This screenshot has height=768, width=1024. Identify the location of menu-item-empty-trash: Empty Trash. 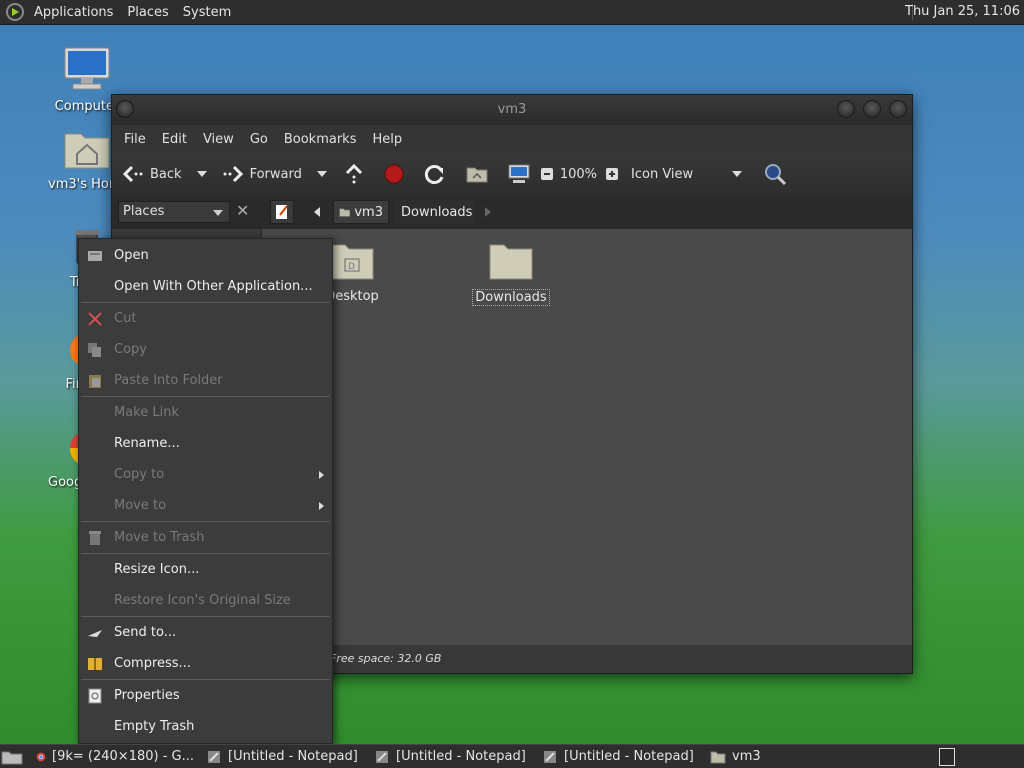
(205, 726).